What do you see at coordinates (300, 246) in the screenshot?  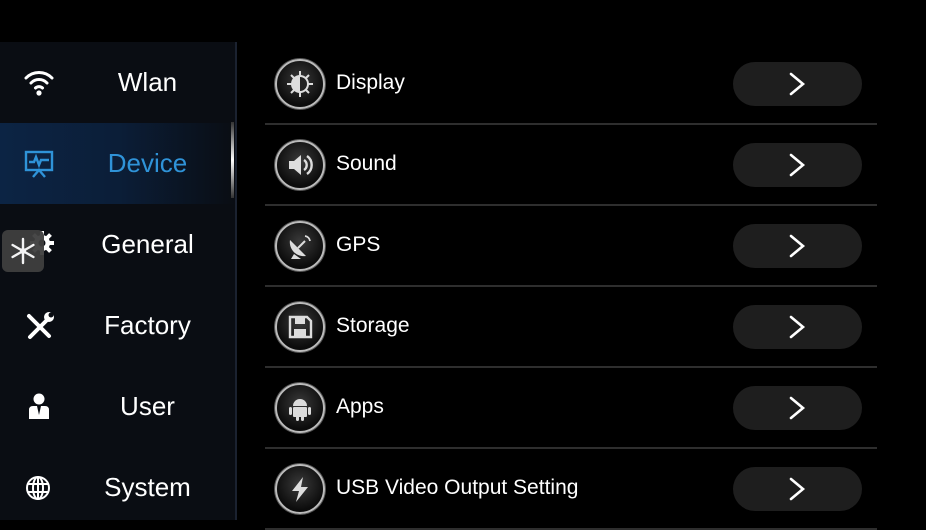 I see `satellite-dish-icon` at bounding box center [300, 246].